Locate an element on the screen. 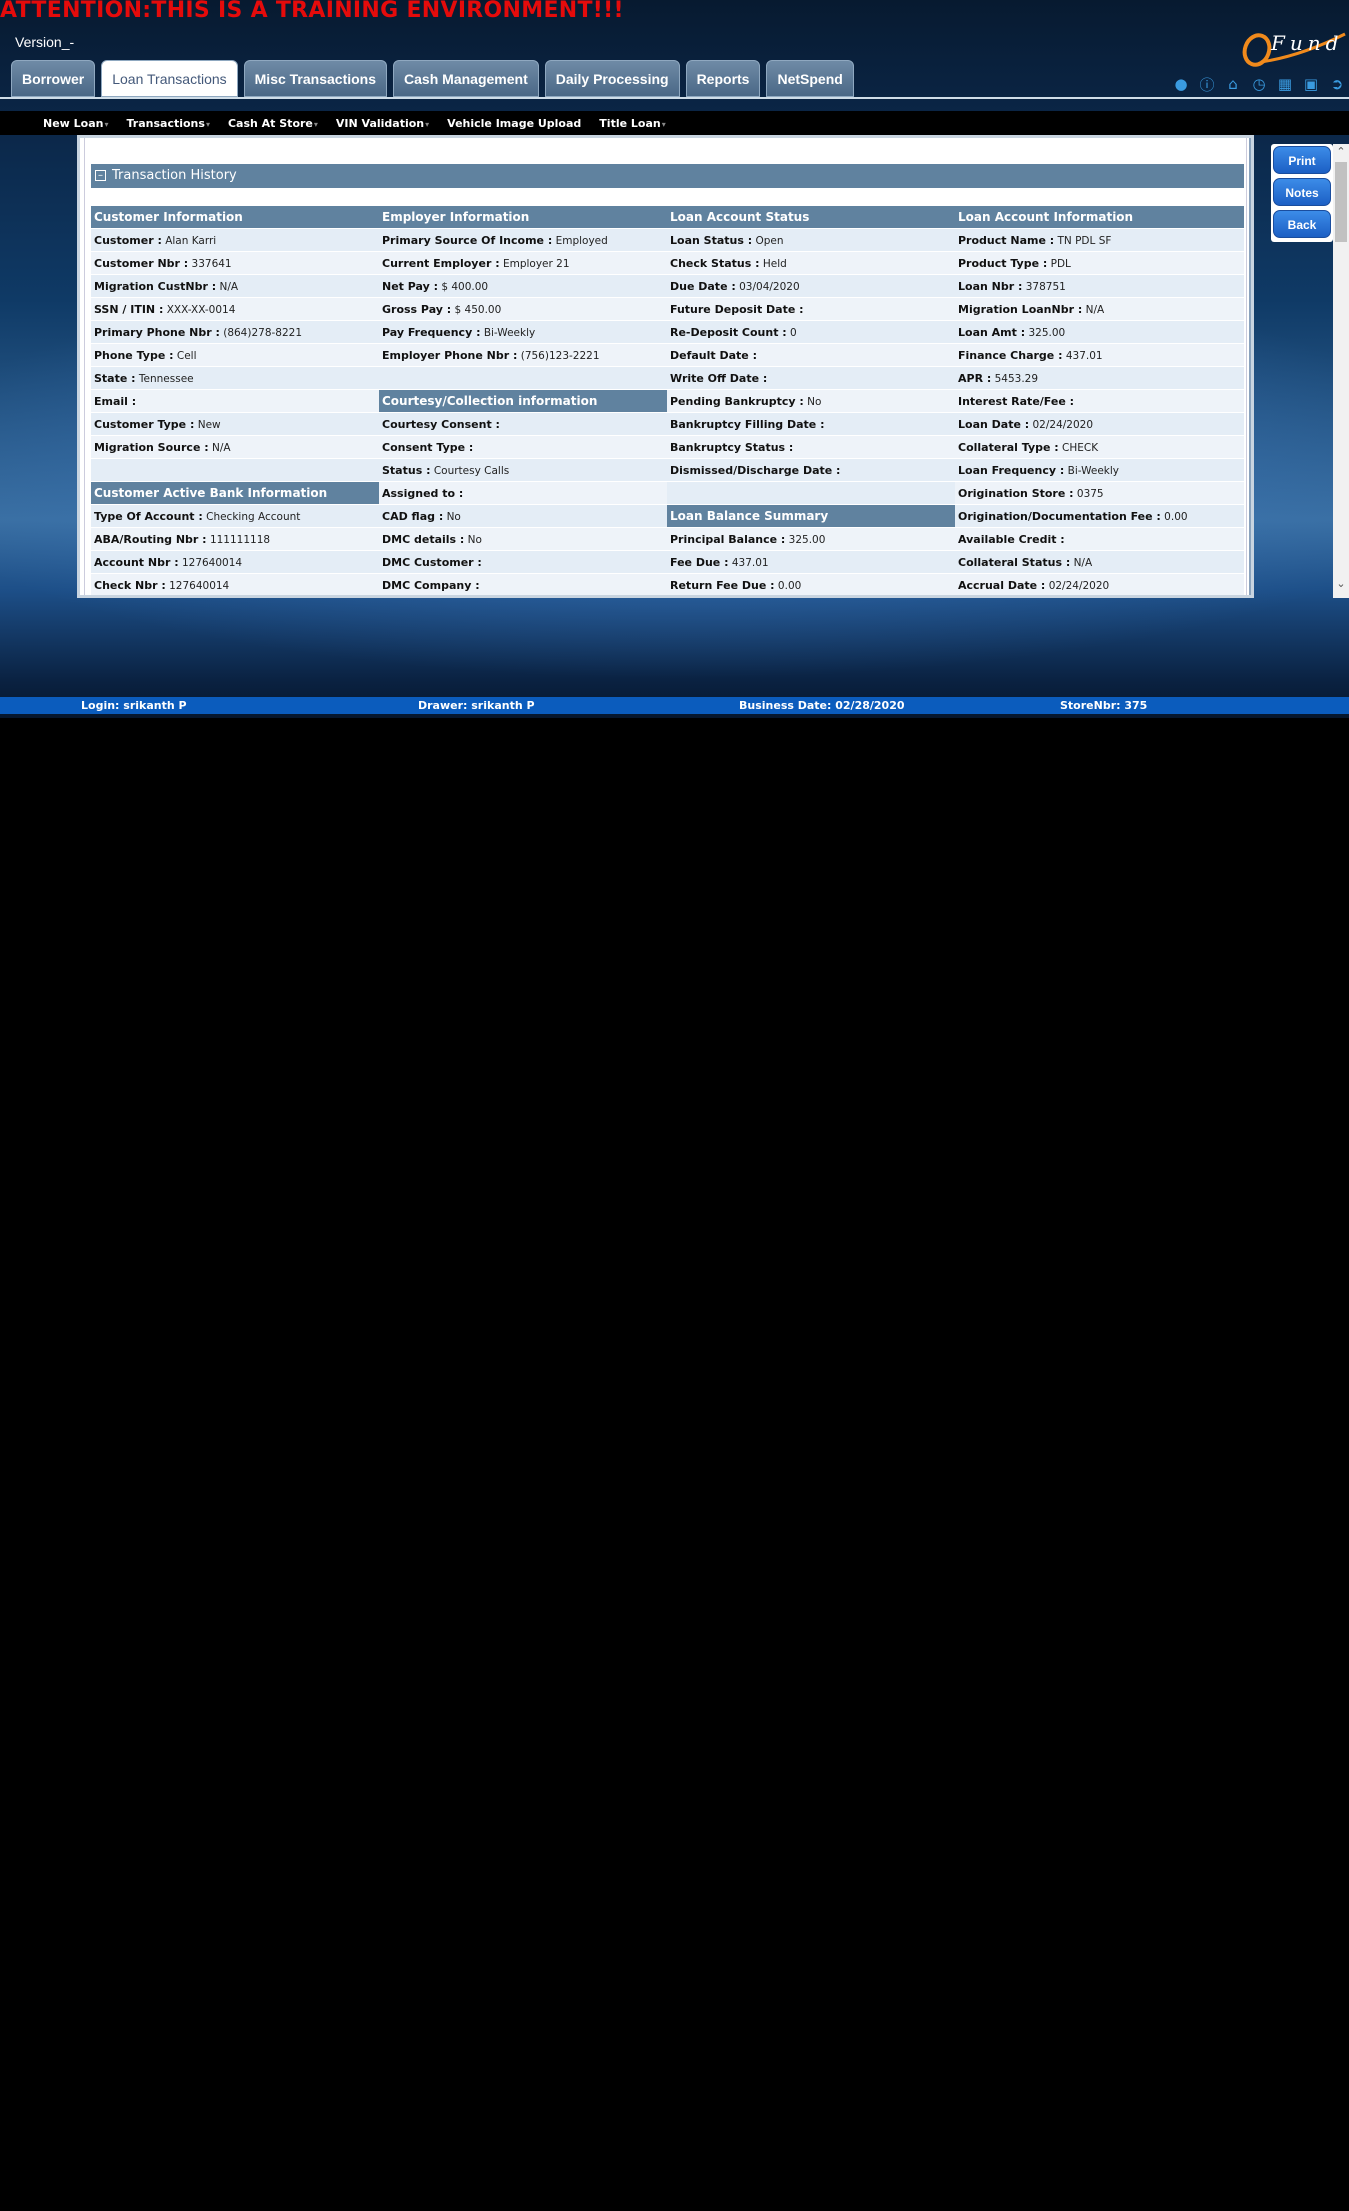 The image size is (1349, 2211). field-value: Employed is located at coordinates (581, 241).